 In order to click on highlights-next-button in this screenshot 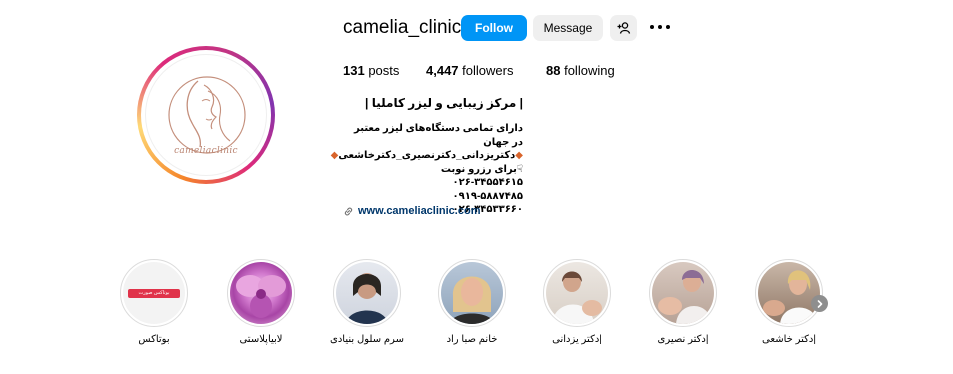, I will do `click(819, 303)`.